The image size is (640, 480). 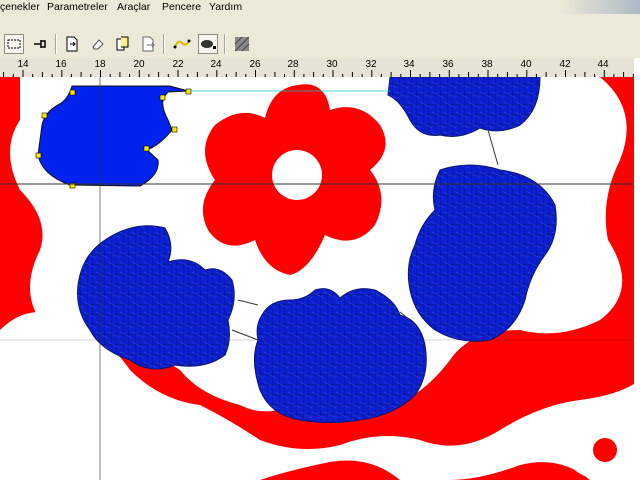 What do you see at coordinates (77, 7) in the screenshot?
I see `menu-parameters: Parametreler` at bounding box center [77, 7].